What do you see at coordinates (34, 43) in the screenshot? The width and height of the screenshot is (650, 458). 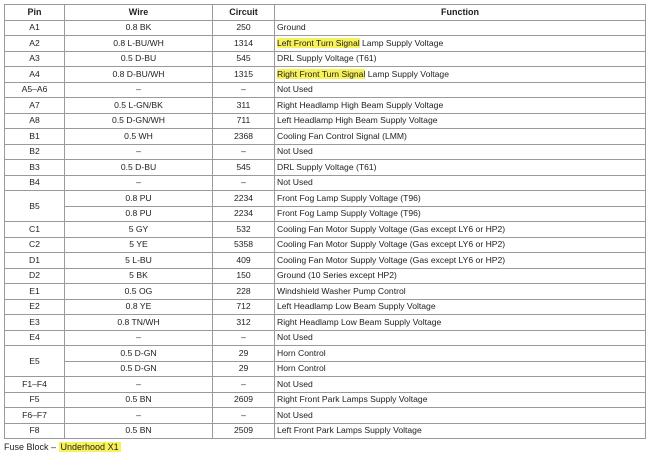 I see `pin-cell: A2` at bounding box center [34, 43].